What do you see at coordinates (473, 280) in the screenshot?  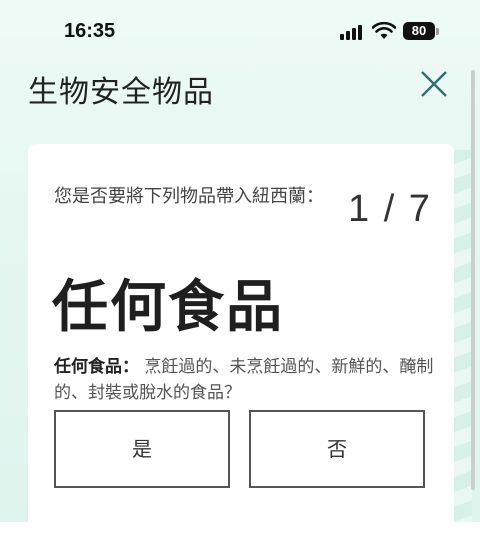 I see `scrollbar` at bounding box center [473, 280].